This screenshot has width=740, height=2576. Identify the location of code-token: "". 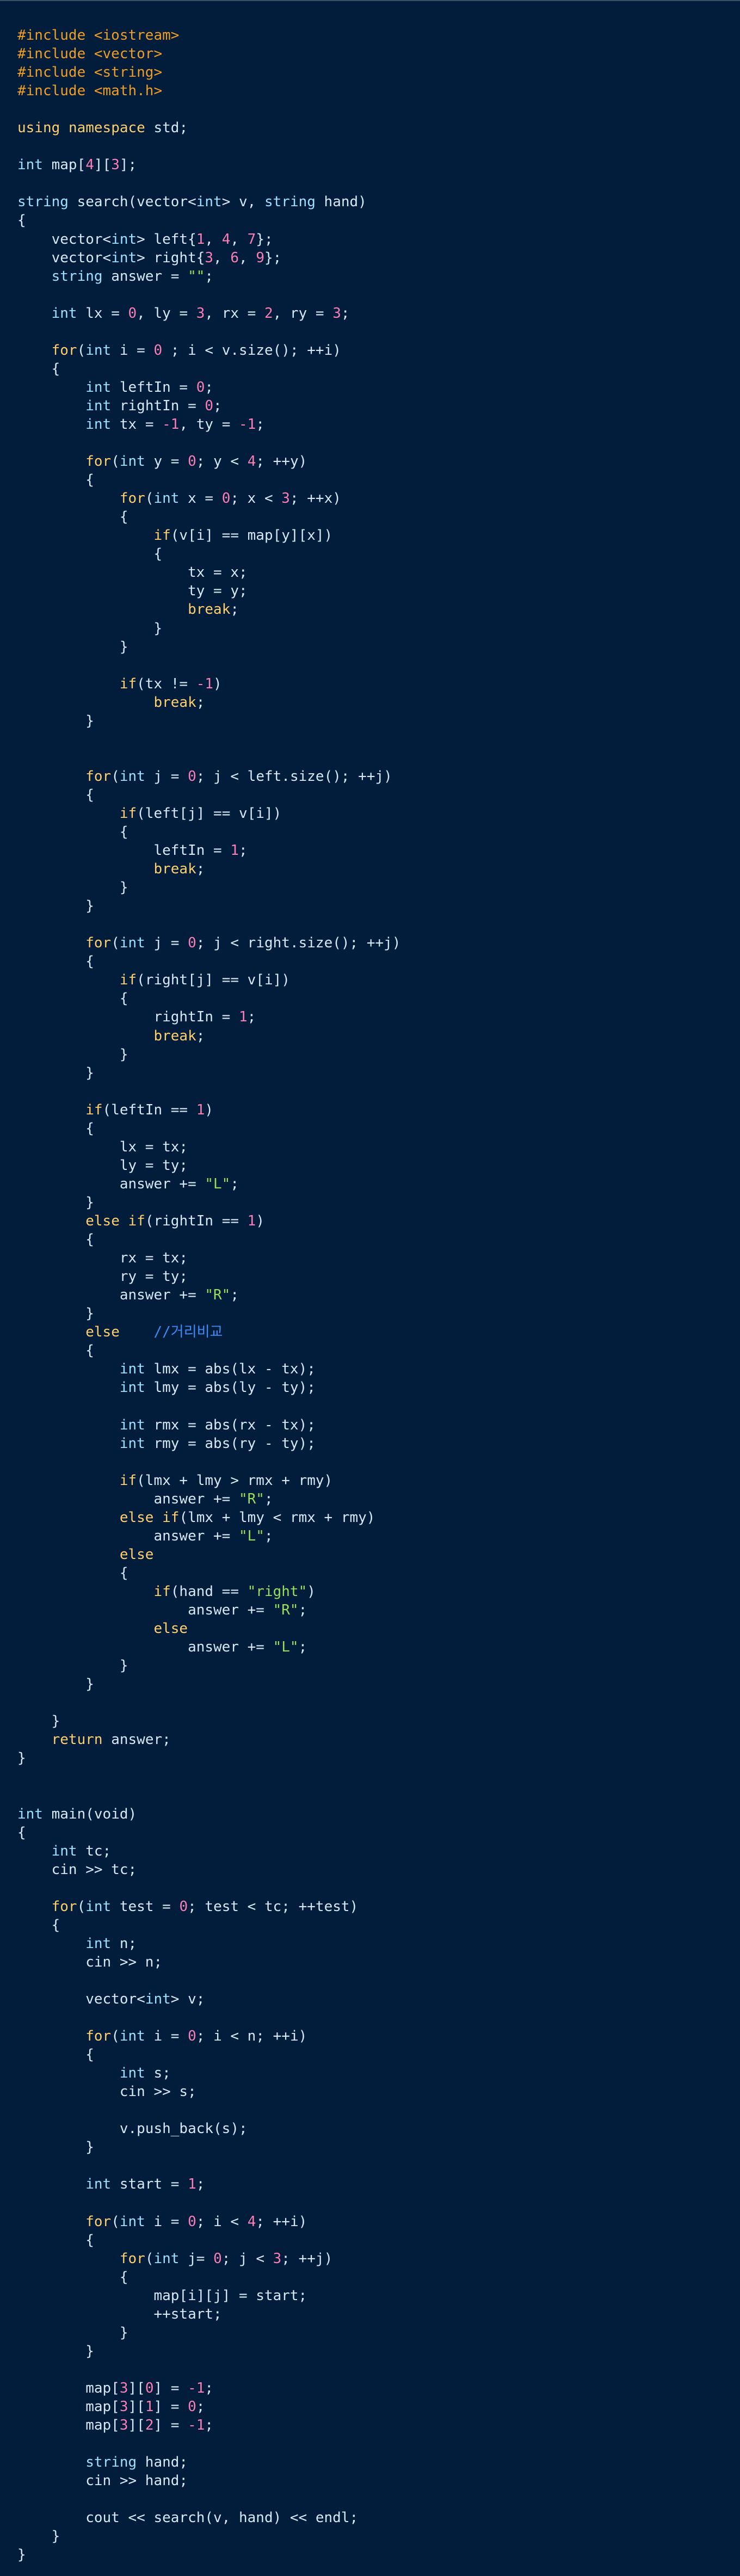
(196, 276).